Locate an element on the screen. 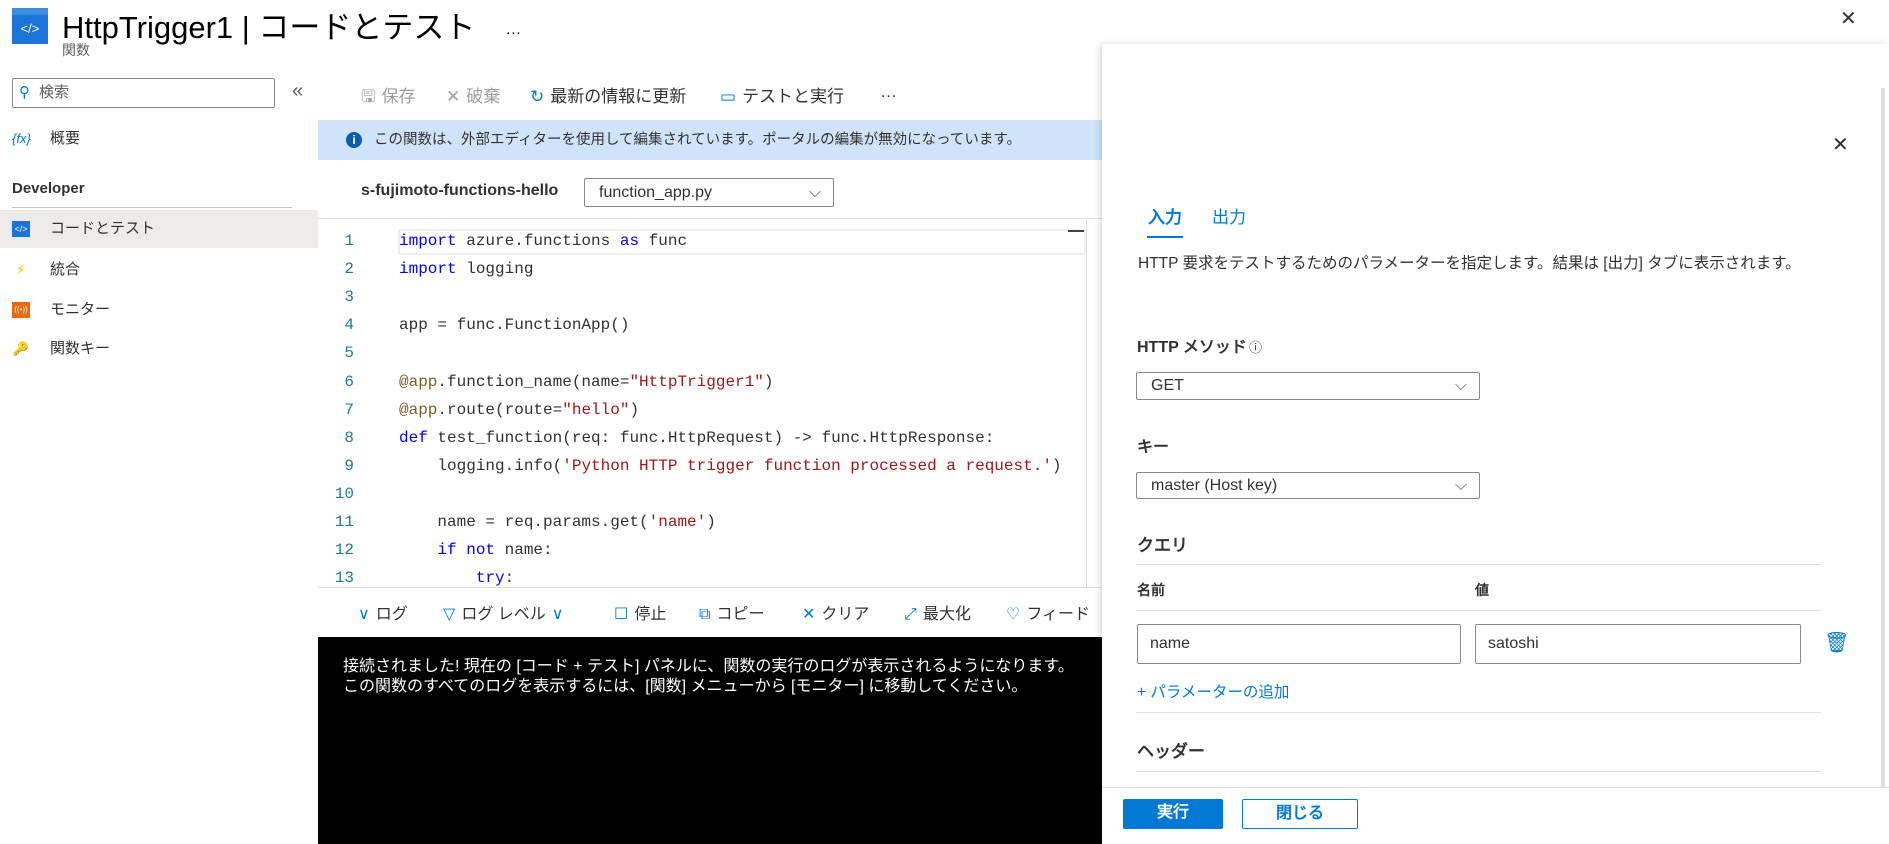 This screenshot has width=1889, height=844. line-number: 3 is located at coordinates (349, 297).